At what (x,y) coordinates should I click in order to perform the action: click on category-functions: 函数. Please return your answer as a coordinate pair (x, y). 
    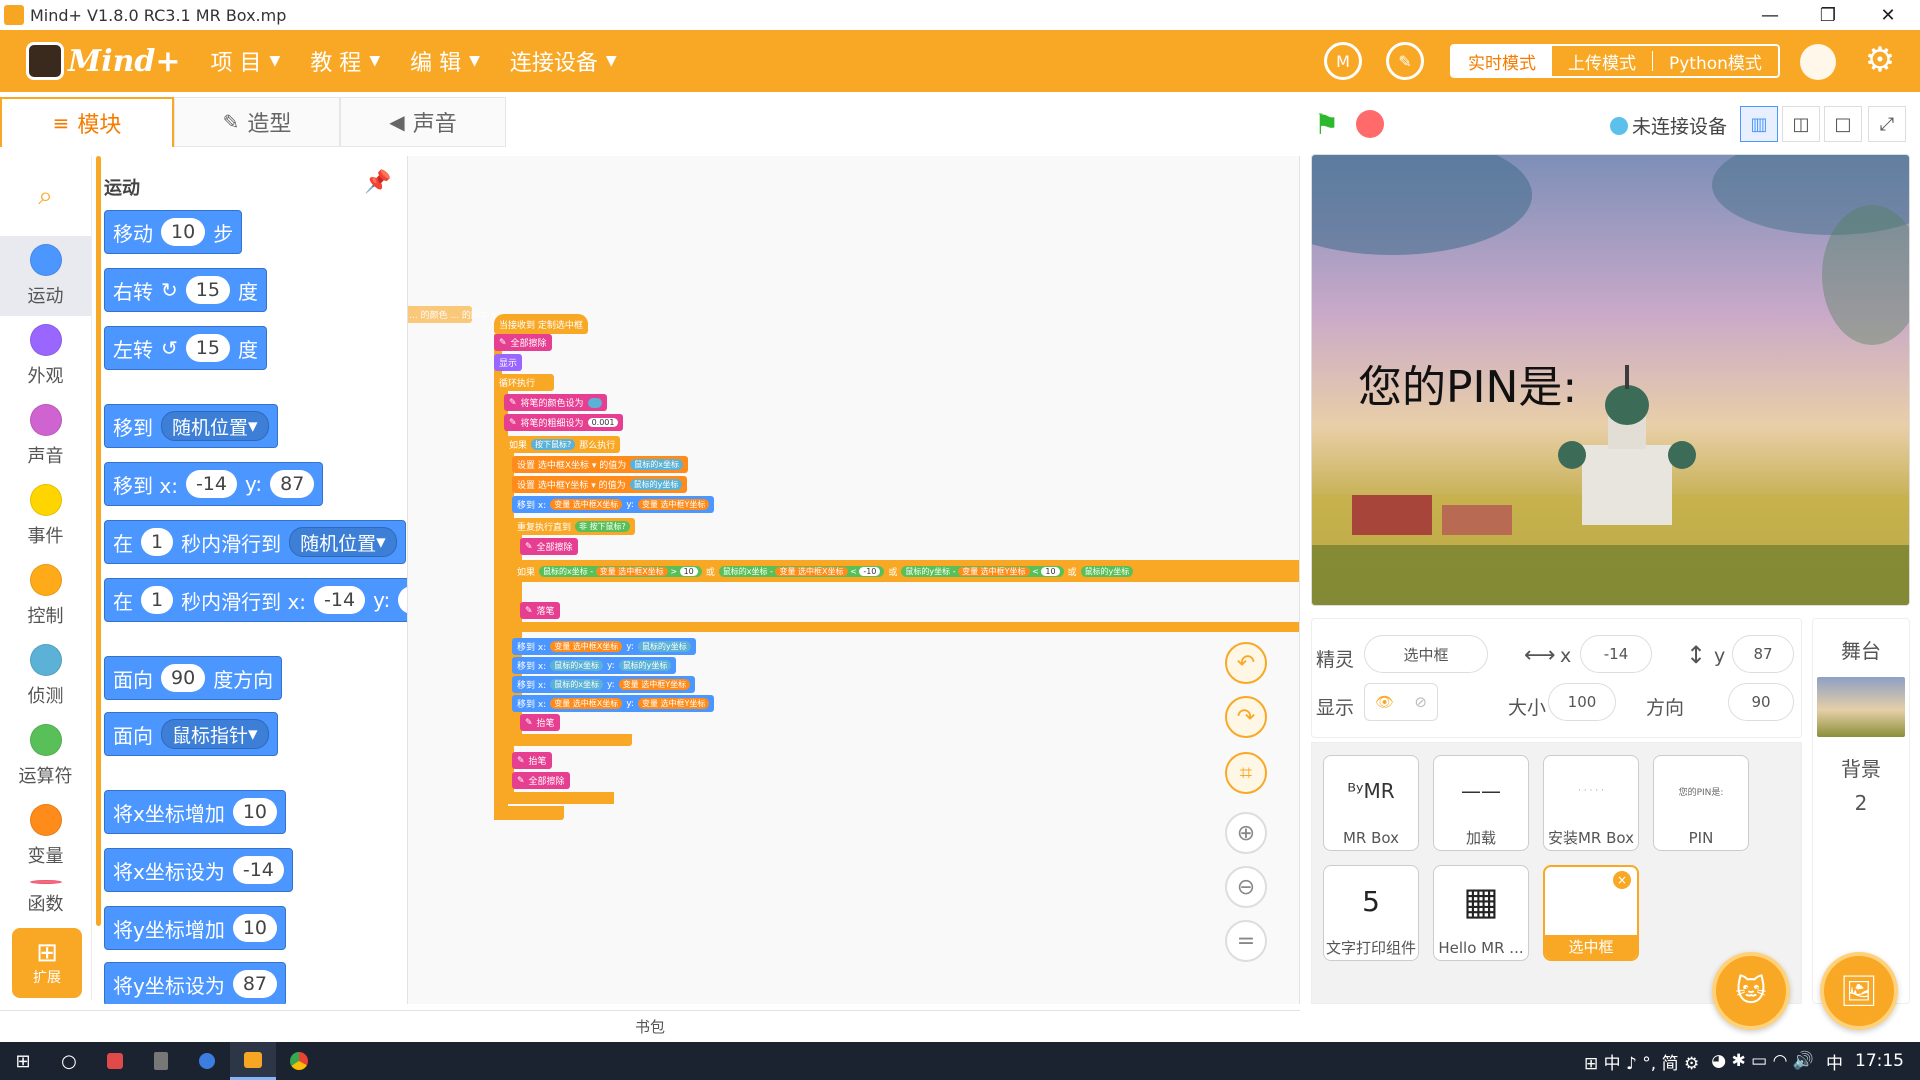
    Looking at the image, I should click on (45, 896).